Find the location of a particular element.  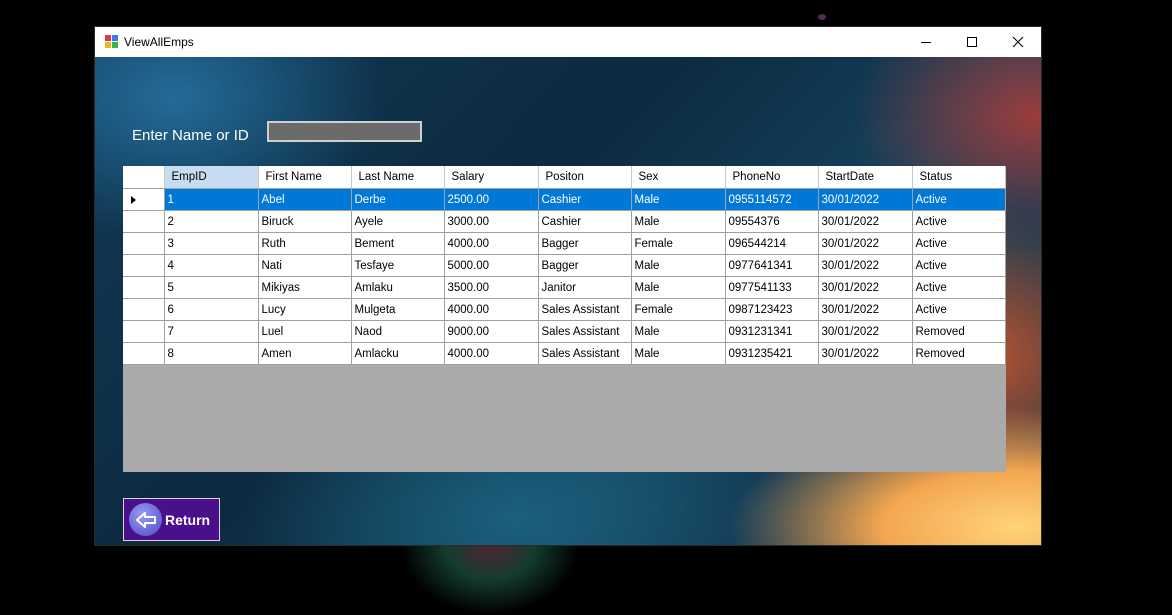

table-cell: 0977641341 is located at coordinates (772, 265).